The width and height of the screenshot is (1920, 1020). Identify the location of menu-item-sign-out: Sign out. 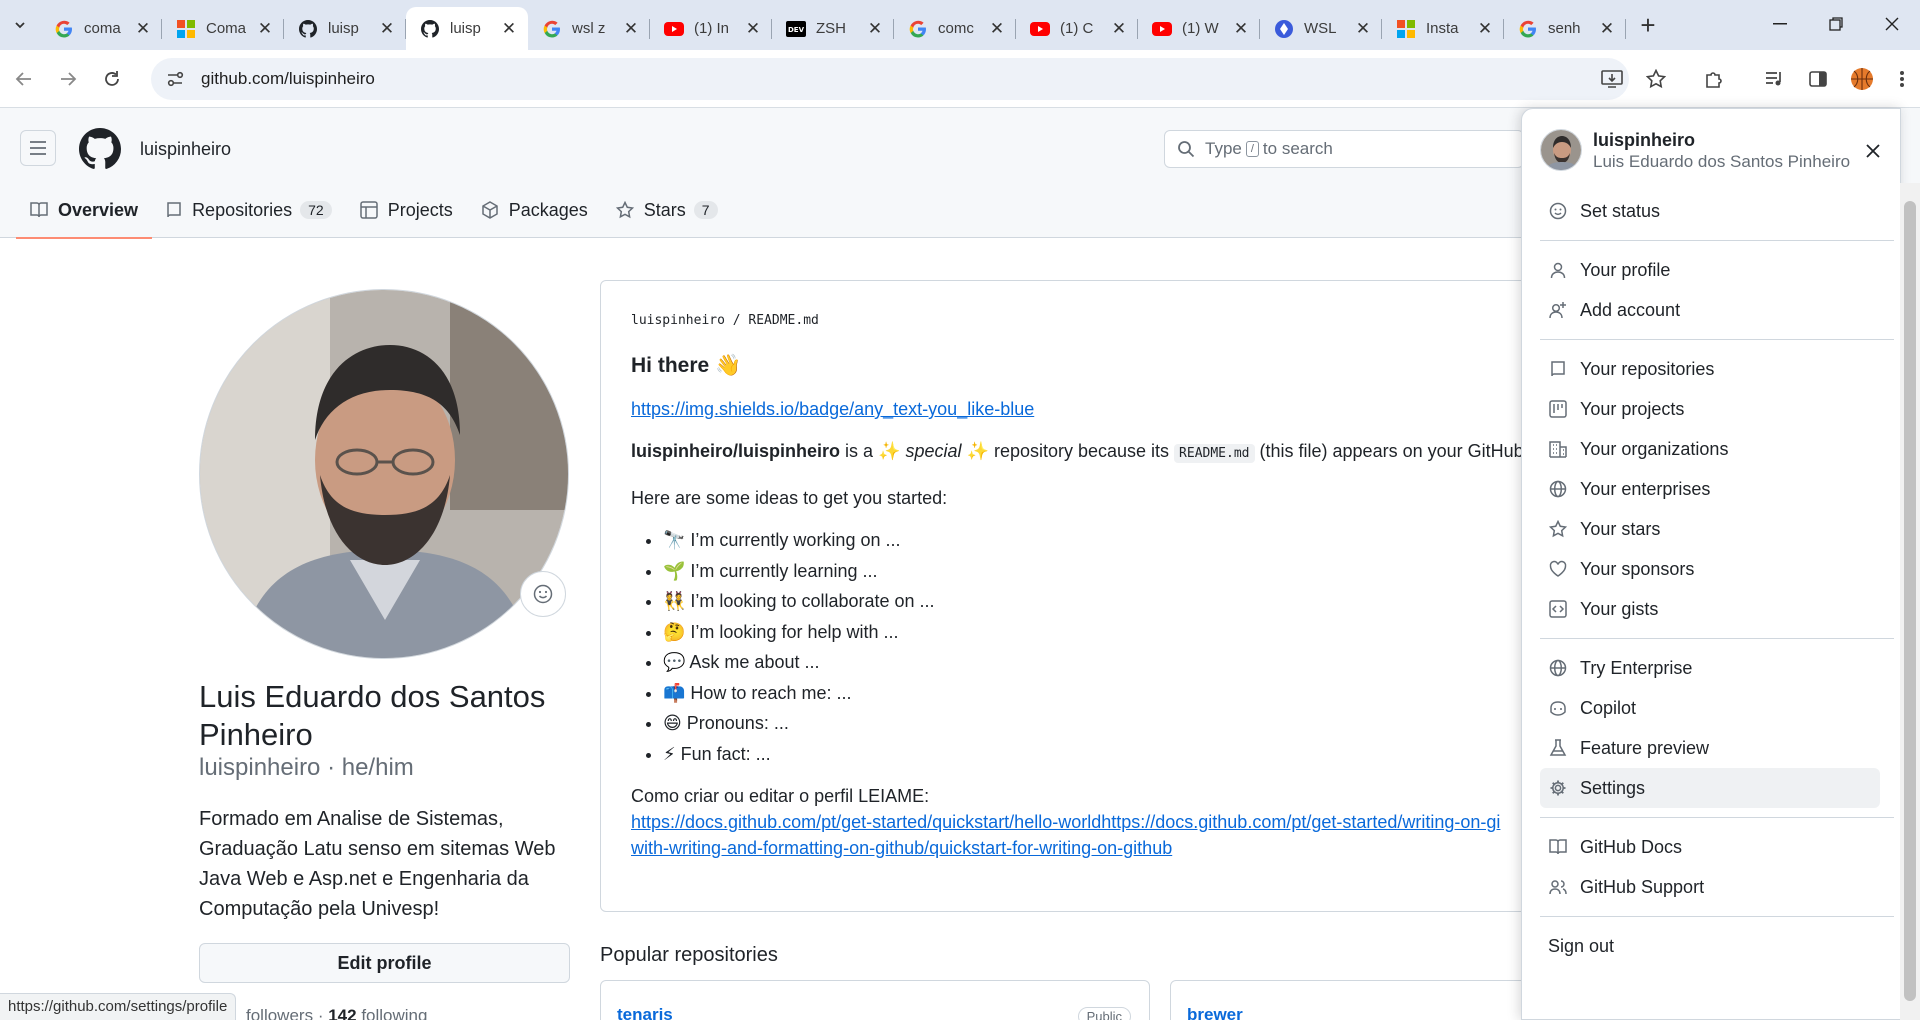
(1710, 946).